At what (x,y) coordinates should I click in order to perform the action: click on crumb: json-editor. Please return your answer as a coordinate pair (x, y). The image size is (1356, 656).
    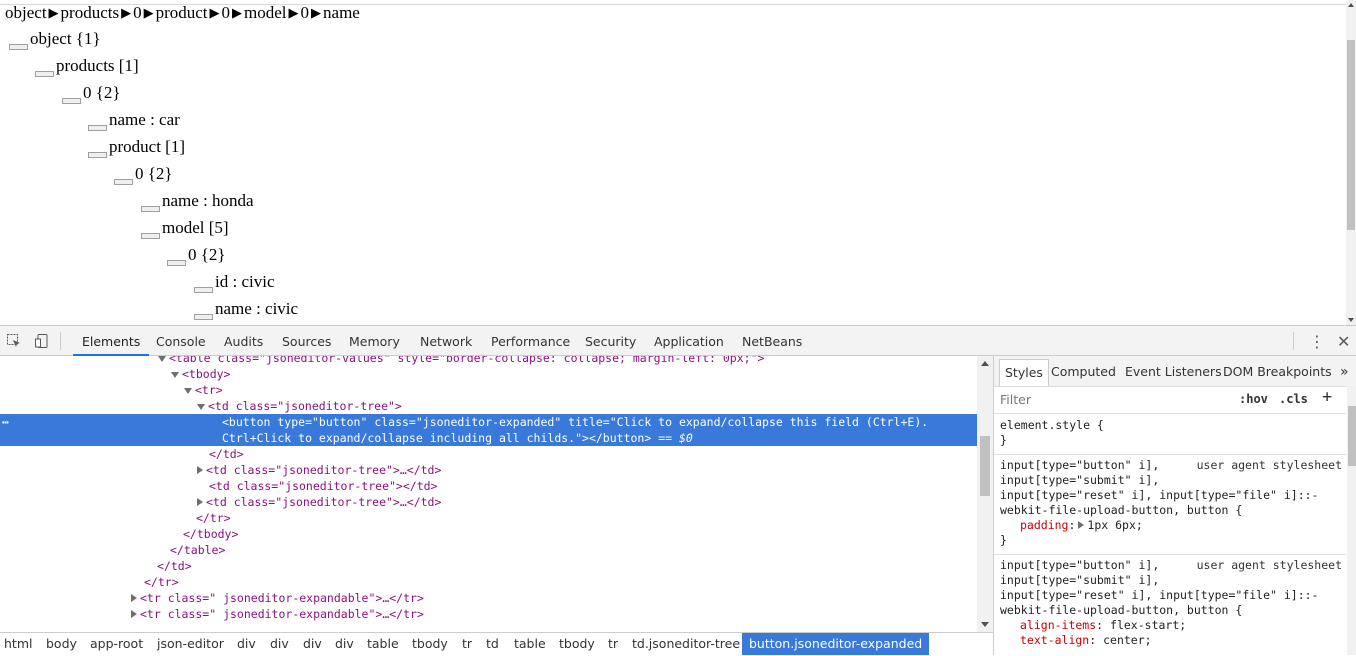
    Looking at the image, I should click on (190, 644).